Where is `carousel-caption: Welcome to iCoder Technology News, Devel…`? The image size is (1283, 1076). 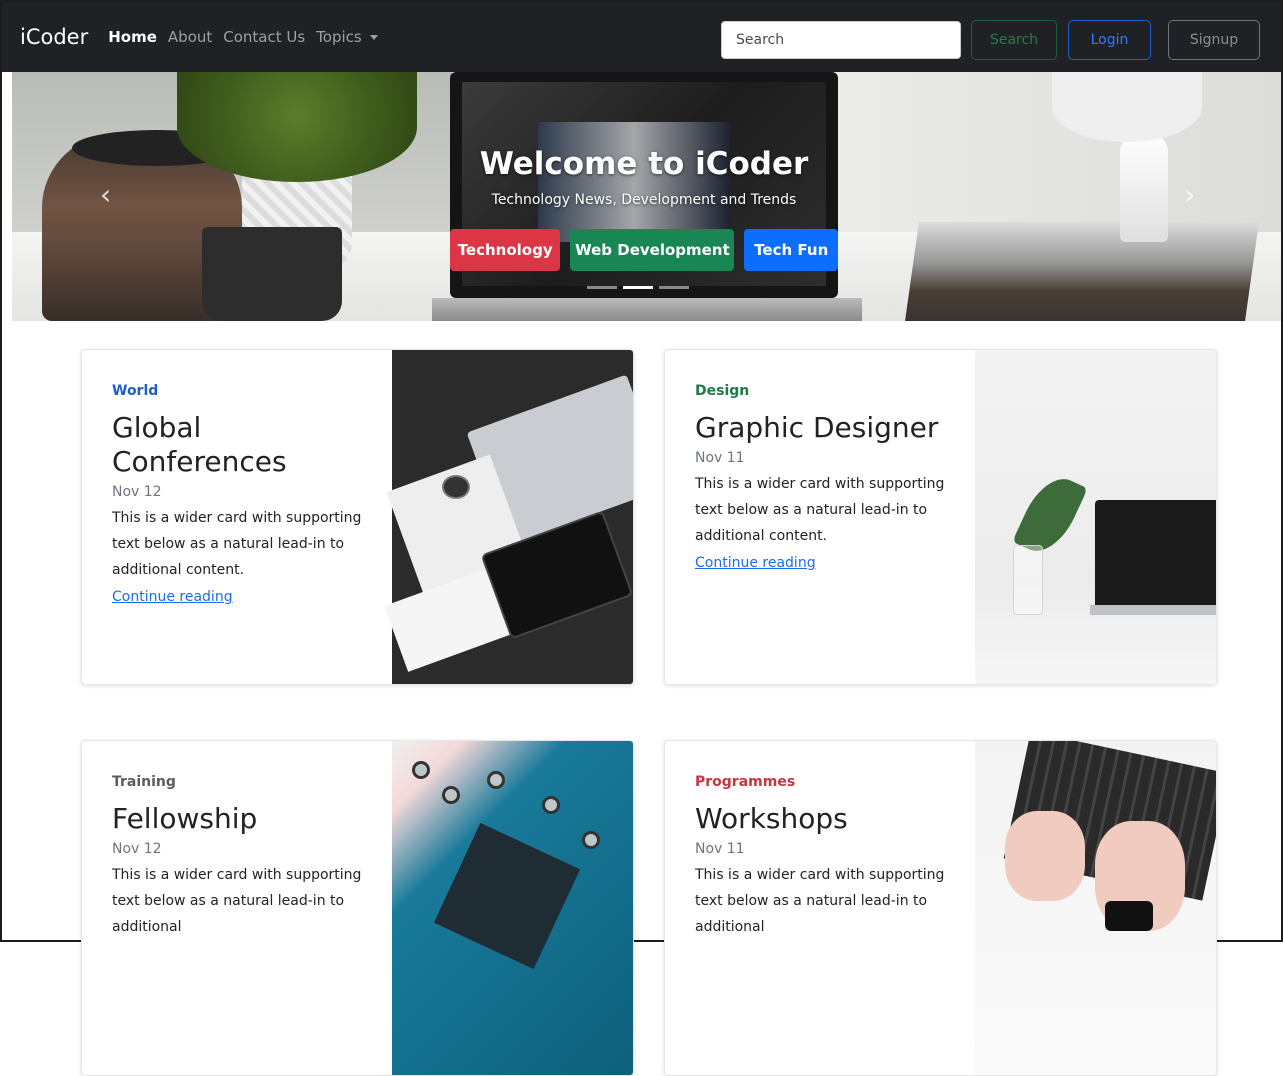
carousel-caption: Welcome to iCoder Technology News, Devel… is located at coordinates (644, 209).